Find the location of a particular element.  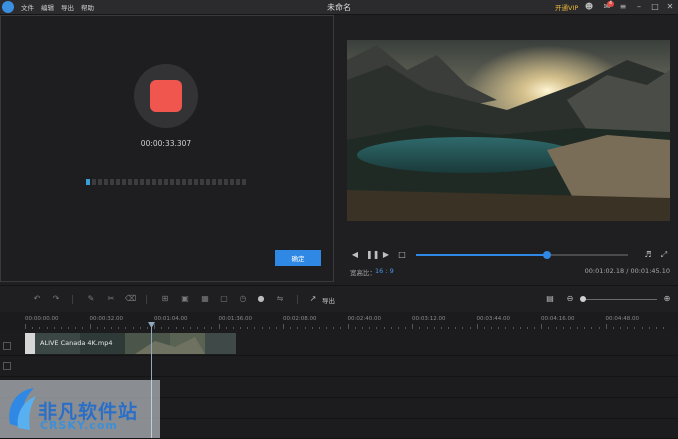

ruler-label: 00:03:44.00 is located at coordinates (493, 319).